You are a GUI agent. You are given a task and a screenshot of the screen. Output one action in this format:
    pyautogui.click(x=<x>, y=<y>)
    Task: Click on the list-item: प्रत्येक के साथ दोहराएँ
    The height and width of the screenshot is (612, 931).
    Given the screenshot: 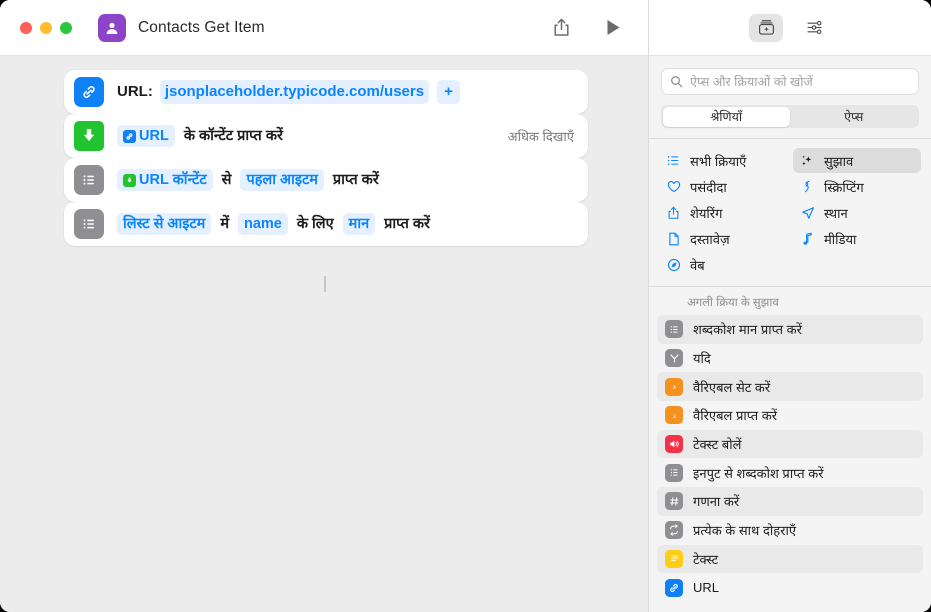 What is the action you would take?
    pyautogui.click(x=790, y=530)
    